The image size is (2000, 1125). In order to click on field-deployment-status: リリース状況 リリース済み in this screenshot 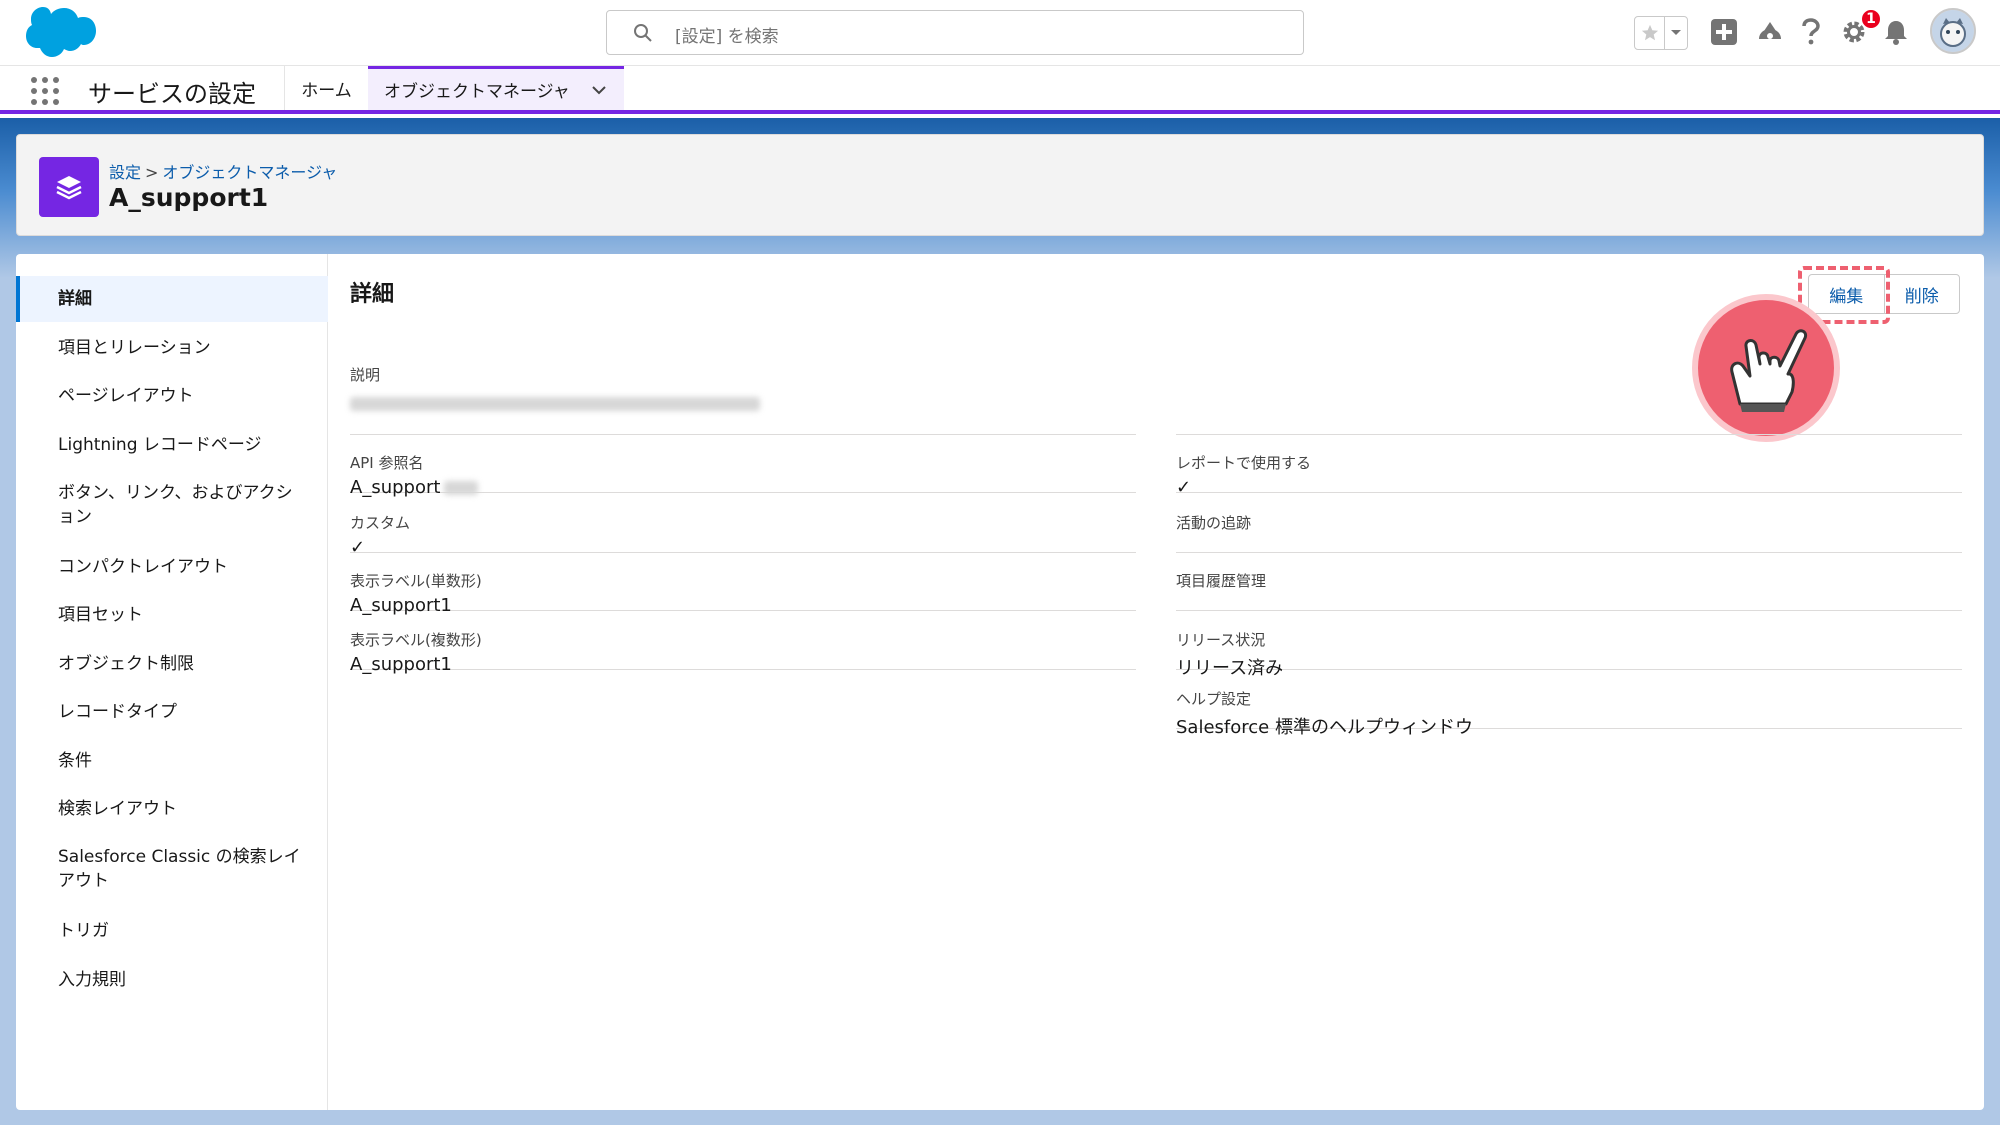, I will do `click(1569, 654)`.